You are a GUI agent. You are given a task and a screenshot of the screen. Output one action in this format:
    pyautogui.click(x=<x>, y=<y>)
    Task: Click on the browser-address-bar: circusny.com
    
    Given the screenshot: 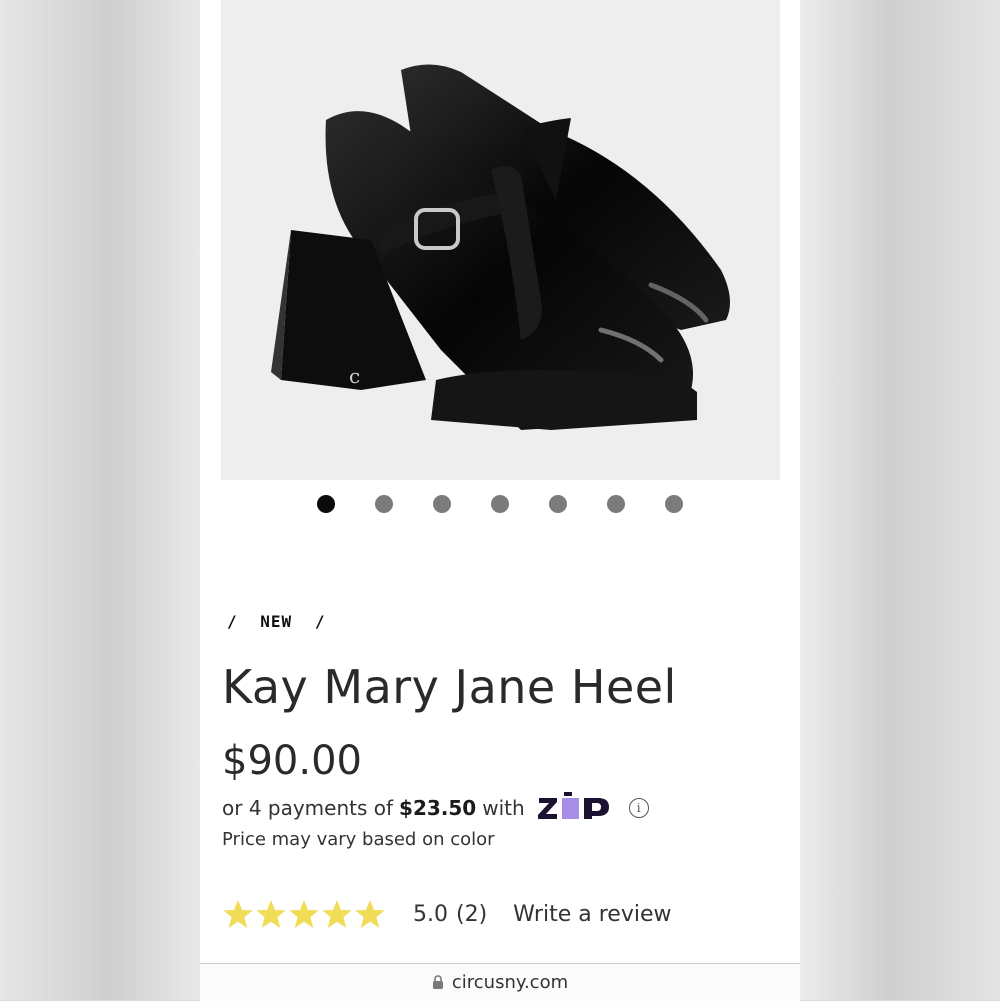 What is the action you would take?
    pyautogui.click(x=500, y=982)
    